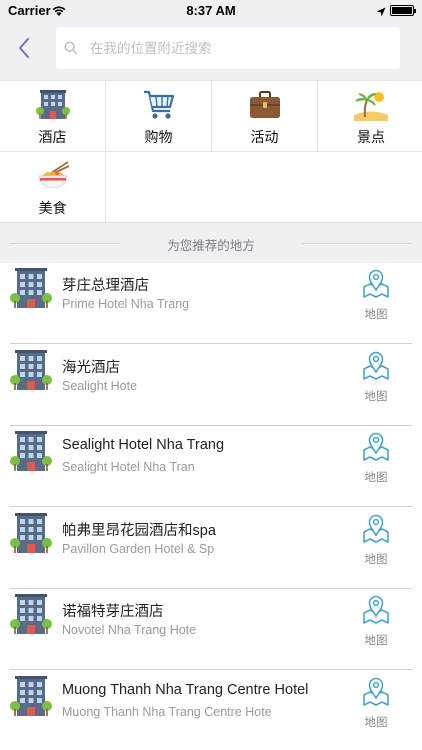  I want to click on battery-icon, so click(403, 10).